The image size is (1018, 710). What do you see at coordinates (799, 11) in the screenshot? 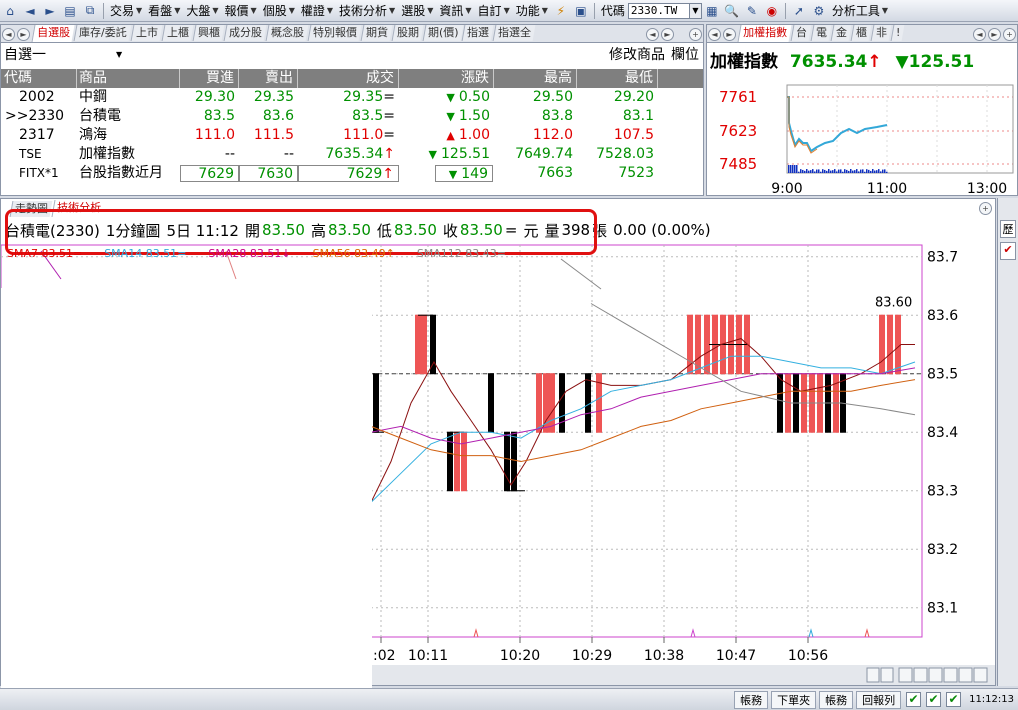
I see `cursor-icon: ➚` at bounding box center [799, 11].